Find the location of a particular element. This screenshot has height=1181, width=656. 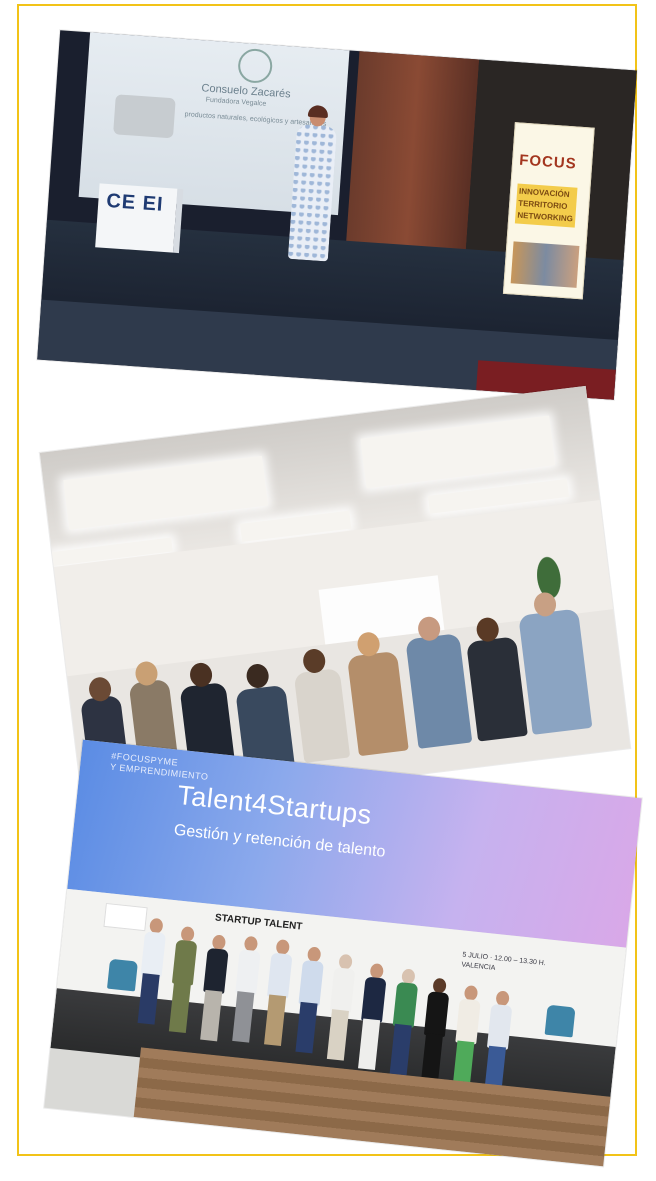

audience-head is located at coordinates (258, 676).